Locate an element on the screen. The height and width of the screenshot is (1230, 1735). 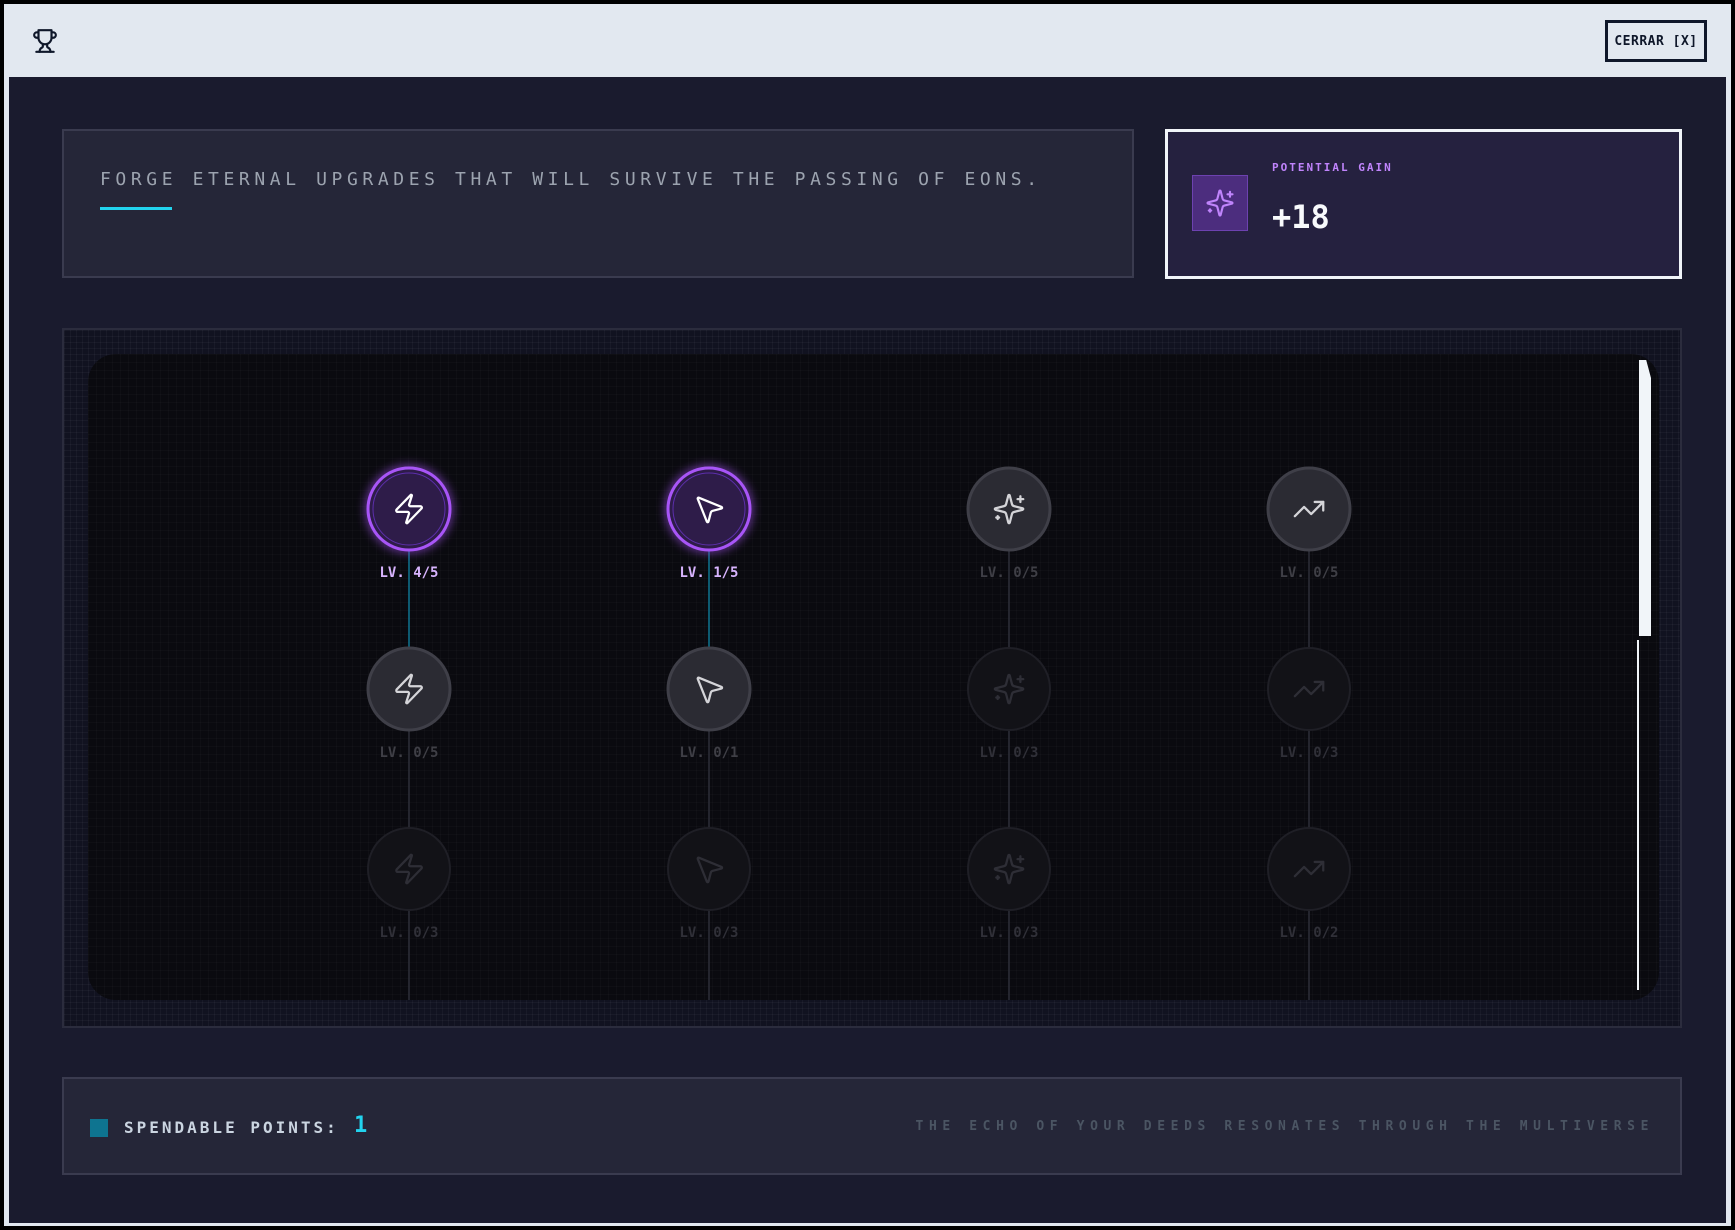
skill-node-zap-2: LV. 0/5 is located at coordinates (409, 703).